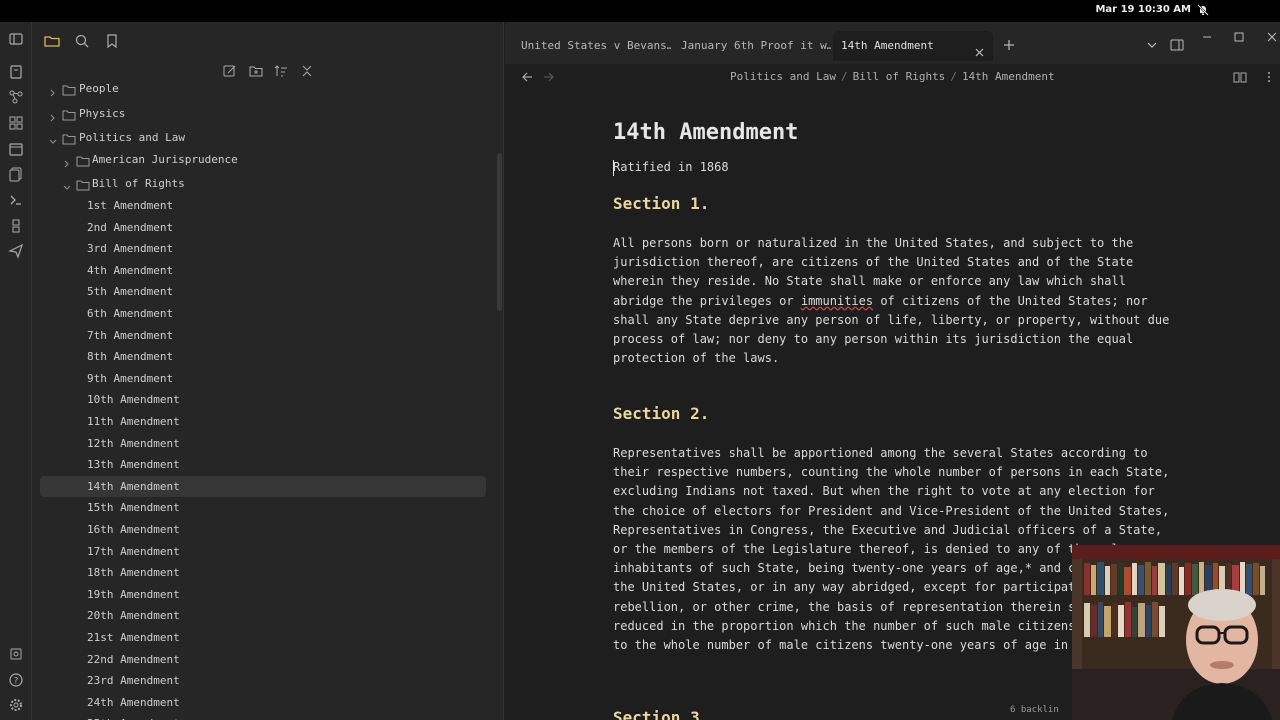 The width and height of the screenshot is (1280, 720). What do you see at coordinates (16, 371) in the screenshot?
I see `left-ribbon: ?` at bounding box center [16, 371].